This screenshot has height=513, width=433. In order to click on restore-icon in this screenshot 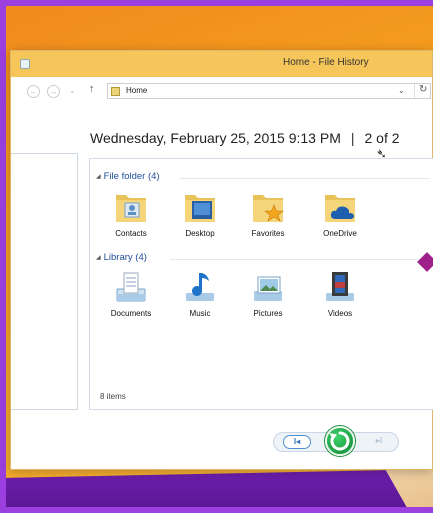, I will do `click(339, 441)`.